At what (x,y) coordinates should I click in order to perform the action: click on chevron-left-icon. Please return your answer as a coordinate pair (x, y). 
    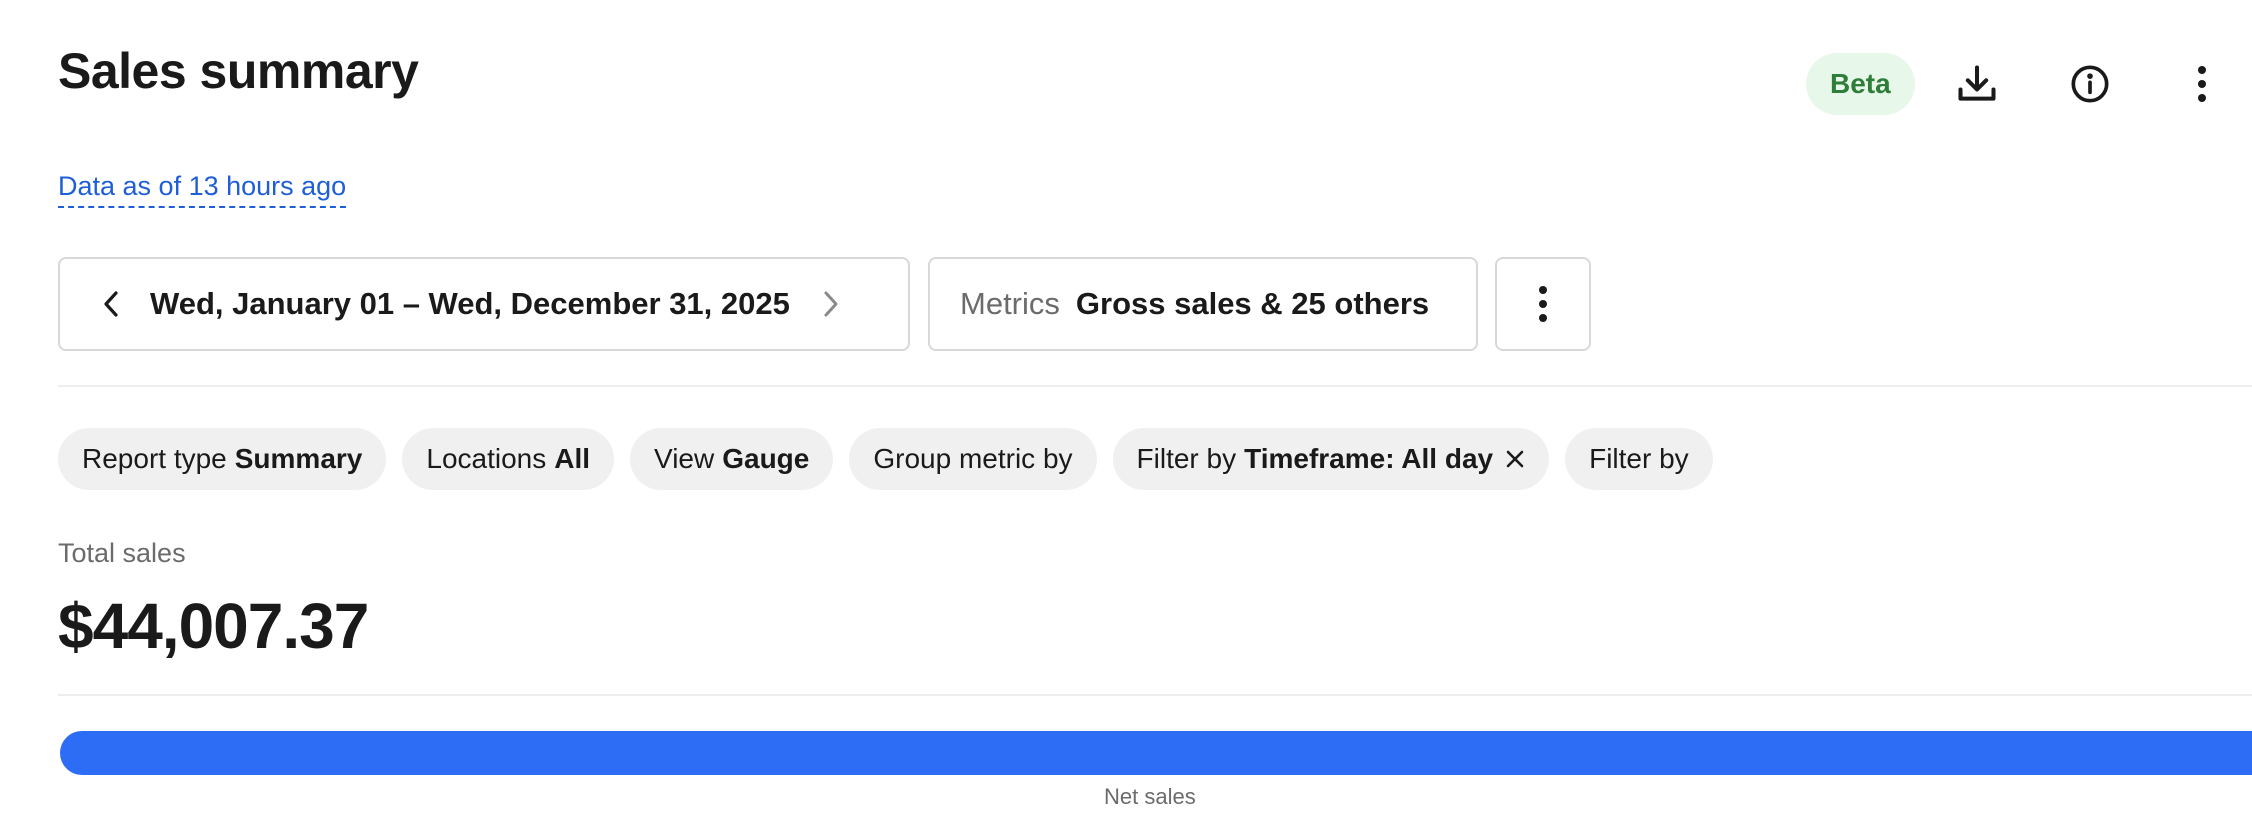
    Looking at the image, I should click on (111, 304).